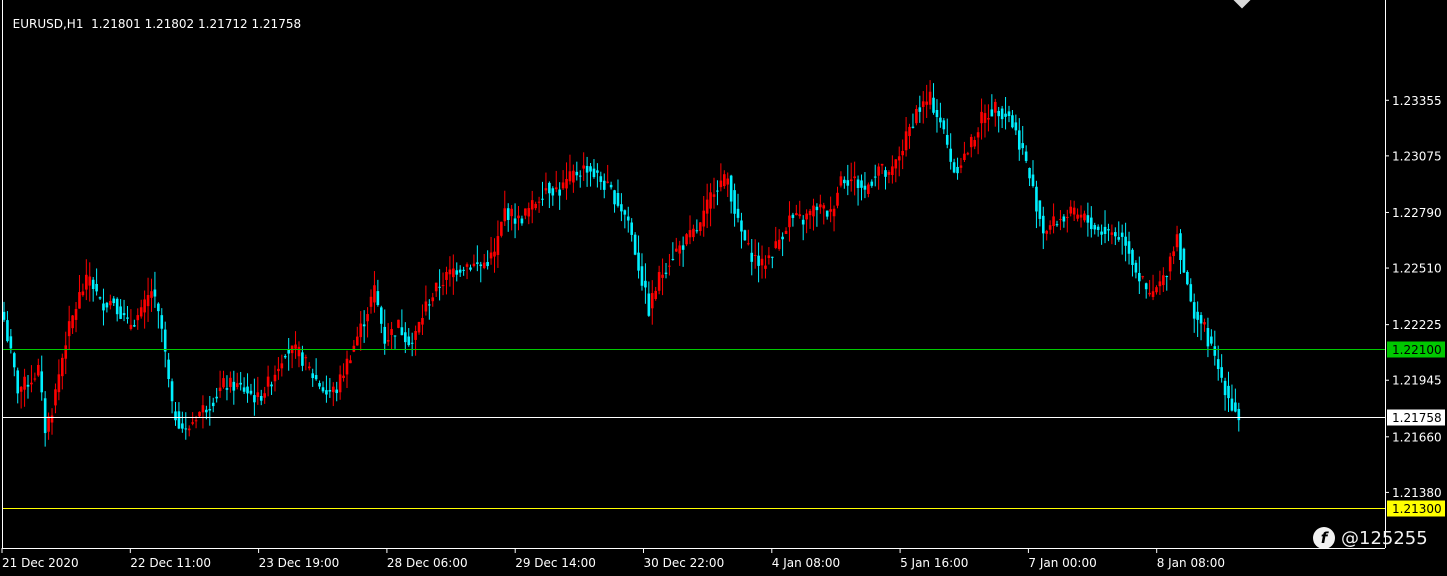  Describe the element at coordinates (40, 563) in the screenshot. I see `x-tick-label: 21 Dec 2020` at that location.